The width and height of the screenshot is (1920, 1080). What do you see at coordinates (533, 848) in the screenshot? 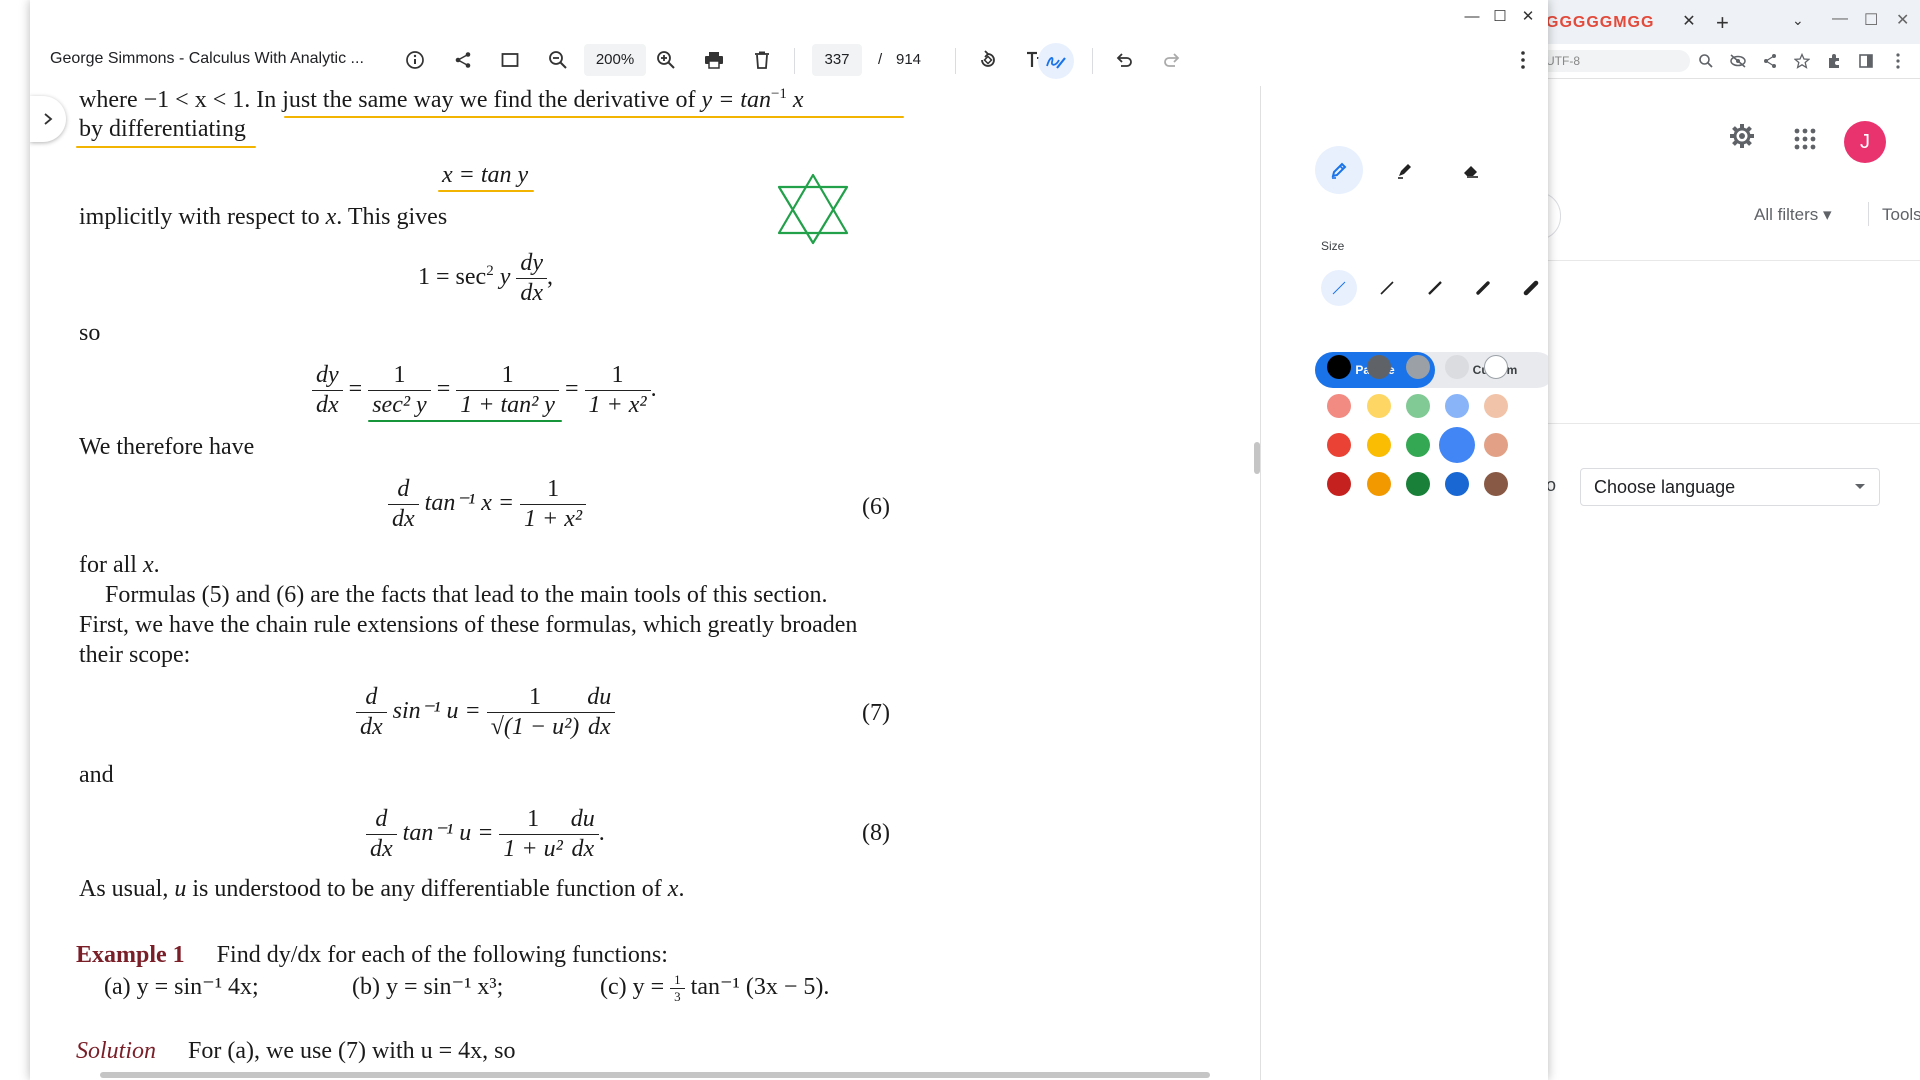
I see `denominator: 1 + u²` at bounding box center [533, 848].